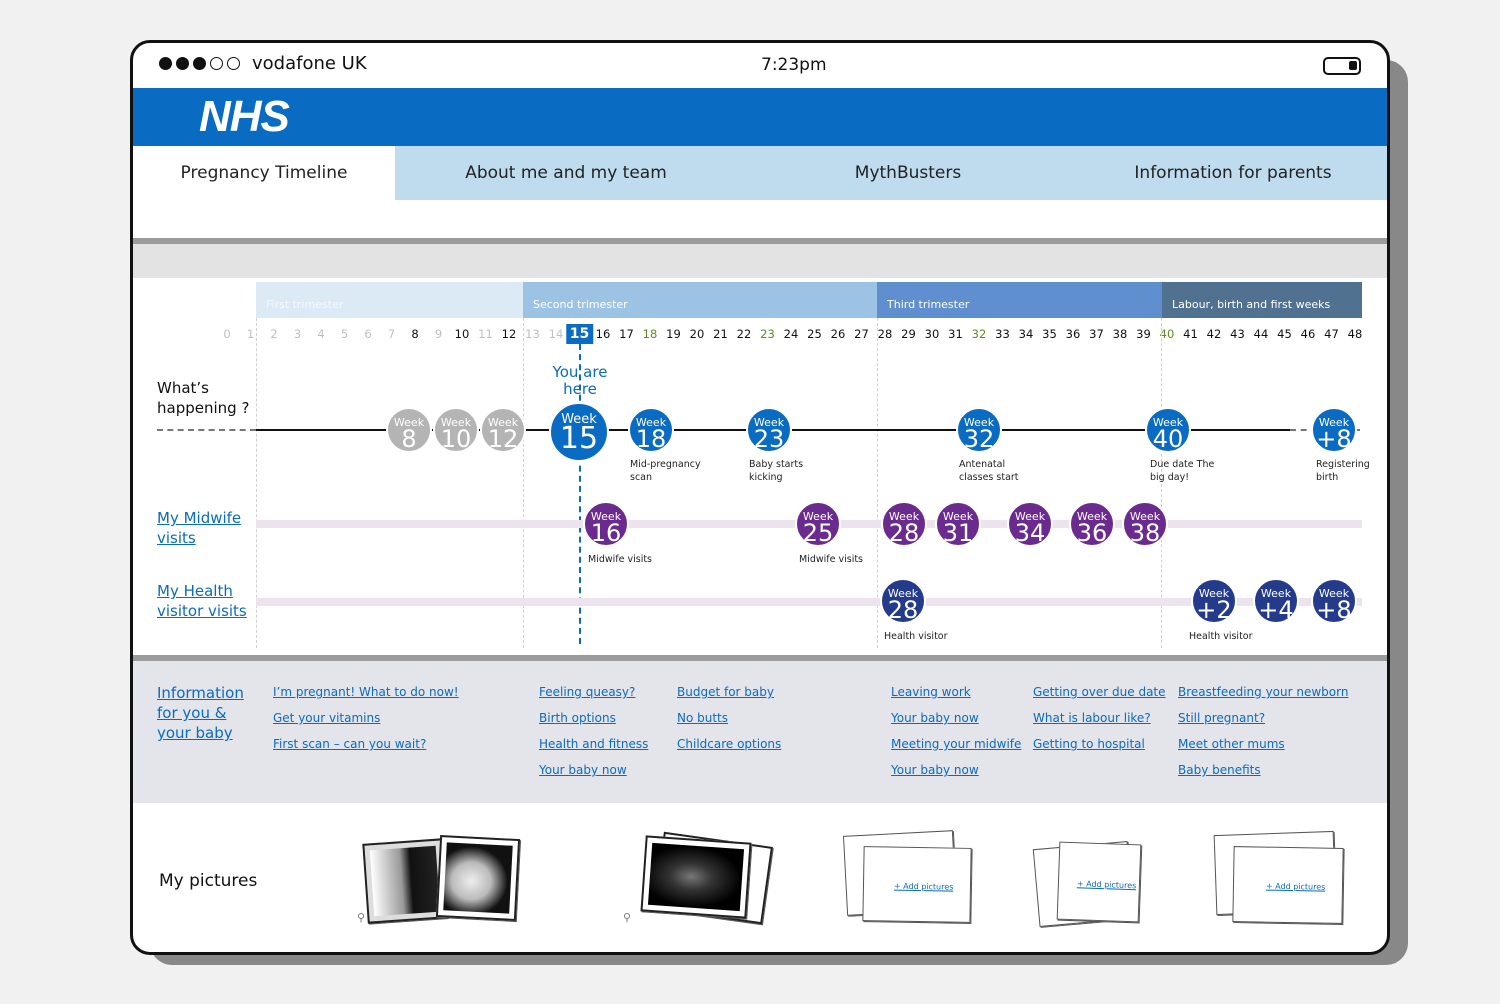 This screenshot has width=1500, height=1004. What do you see at coordinates (1002, 334) in the screenshot?
I see `week-number: 33` at bounding box center [1002, 334].